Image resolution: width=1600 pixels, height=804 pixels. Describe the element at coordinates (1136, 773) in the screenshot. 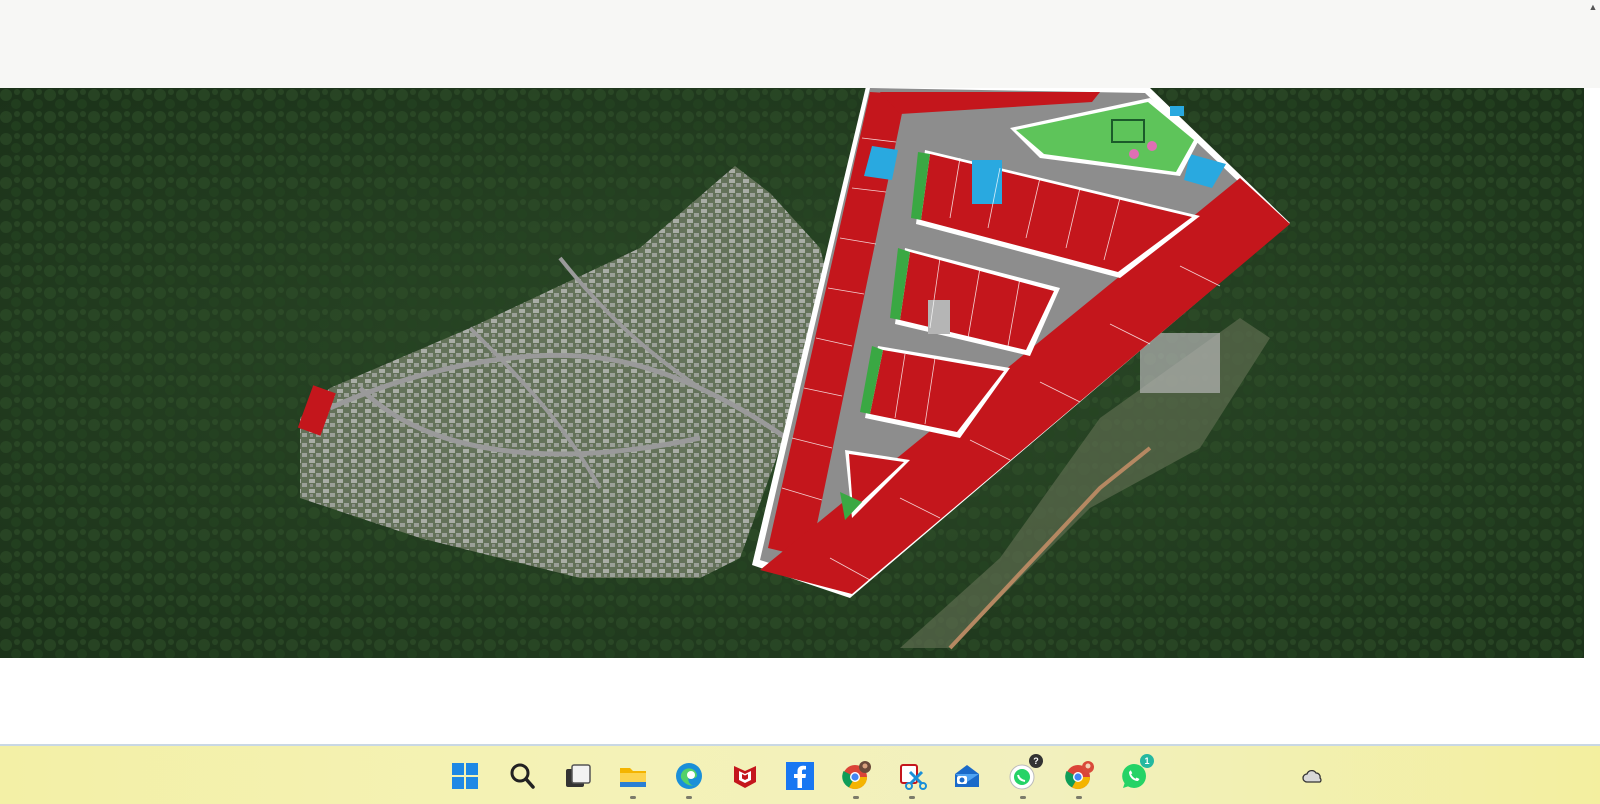

I see `whatsapp-icon: 1` at that location.